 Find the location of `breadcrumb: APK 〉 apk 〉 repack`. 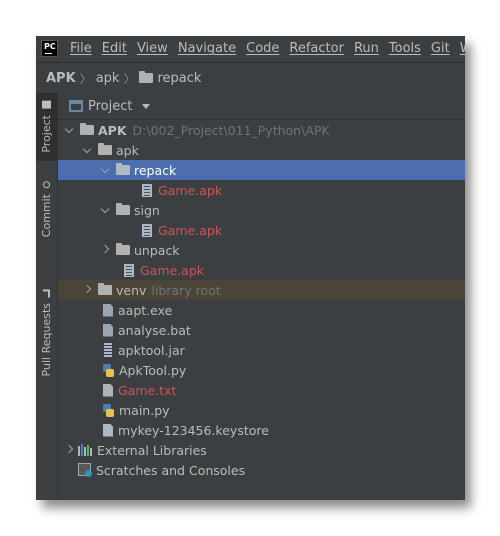

breadcrumb: APK 〉 apk 〉 repack is located at coordinates (250, 78).